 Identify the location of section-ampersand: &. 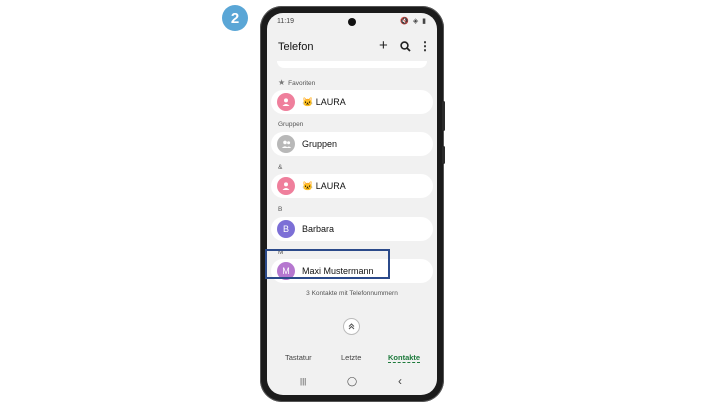
(280, 167).